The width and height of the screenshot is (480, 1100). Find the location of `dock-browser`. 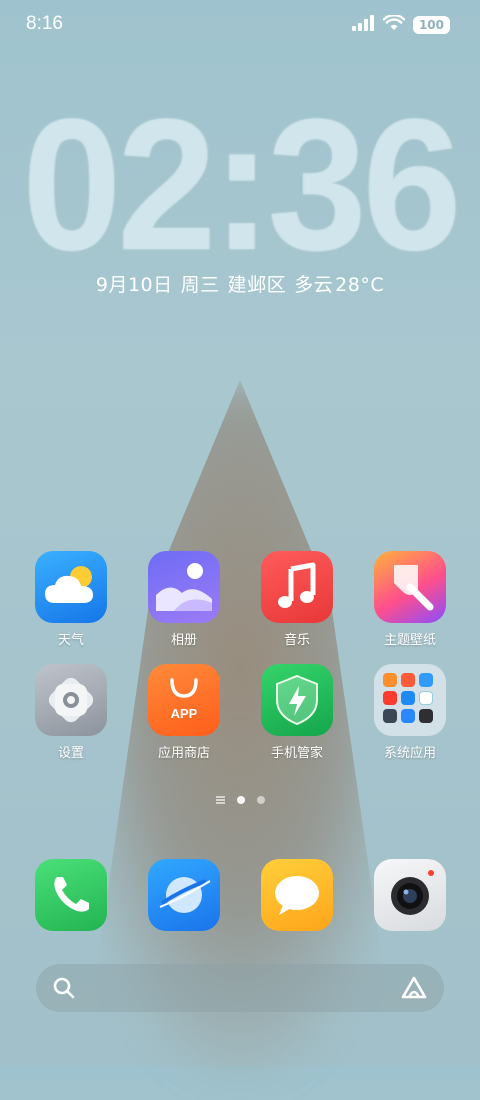

dock-browser is located at coordinates (184, 895).